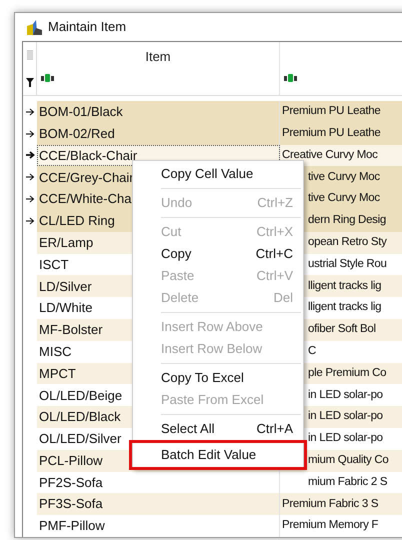  I want to click on table-cell-text: PMF-Pillow, so click(72, 526).